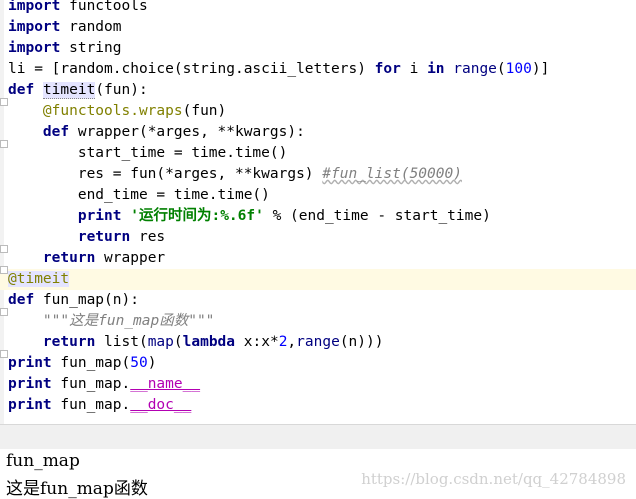 The height and width of the screenshot is (499, 636). Describe the element at coordinates (414, 69) in the screenshot. I see `code-text: i` at that location.